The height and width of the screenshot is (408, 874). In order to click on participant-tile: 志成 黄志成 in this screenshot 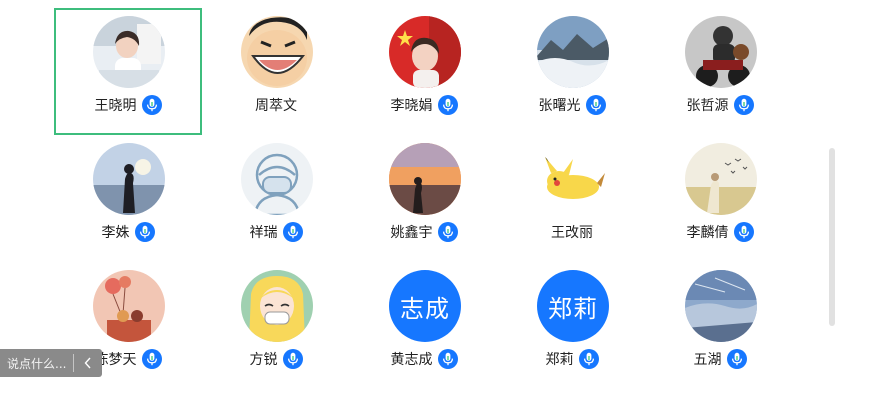, I will do `click(424, 325)`.